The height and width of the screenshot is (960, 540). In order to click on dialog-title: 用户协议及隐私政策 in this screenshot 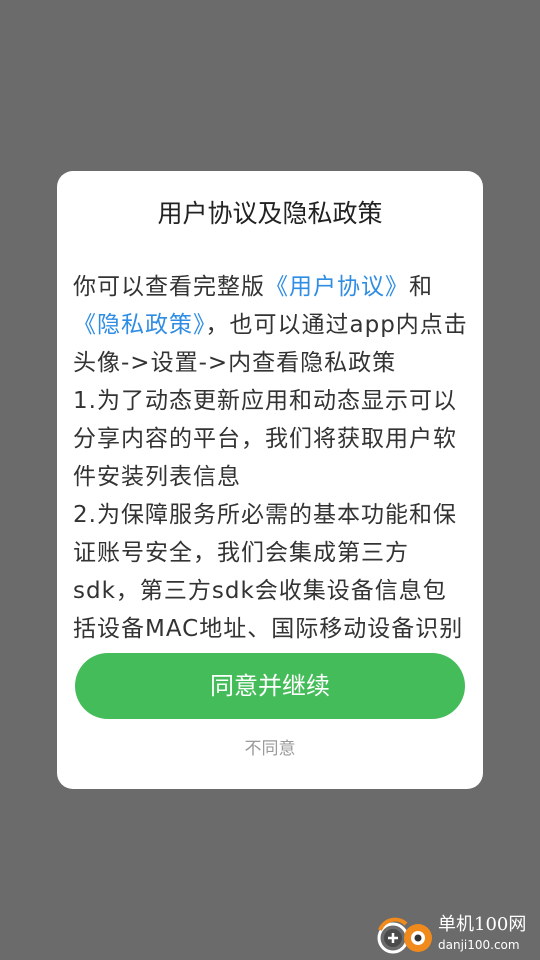, I will do `click(270, 213)`.